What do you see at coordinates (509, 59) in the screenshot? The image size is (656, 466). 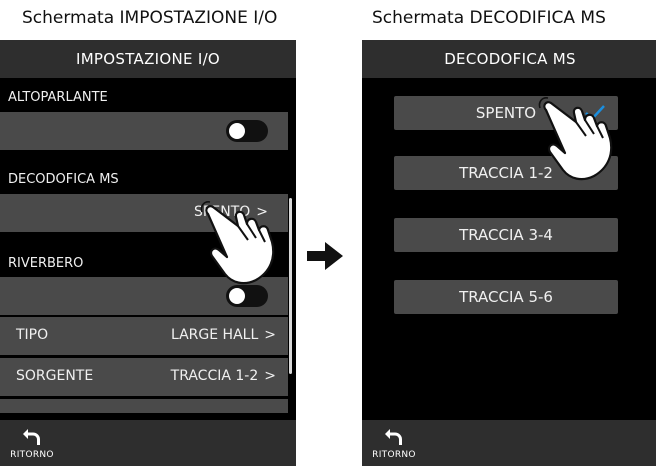 I see `page-title: DECODOFICA MS` at bounding box center [509, 59].